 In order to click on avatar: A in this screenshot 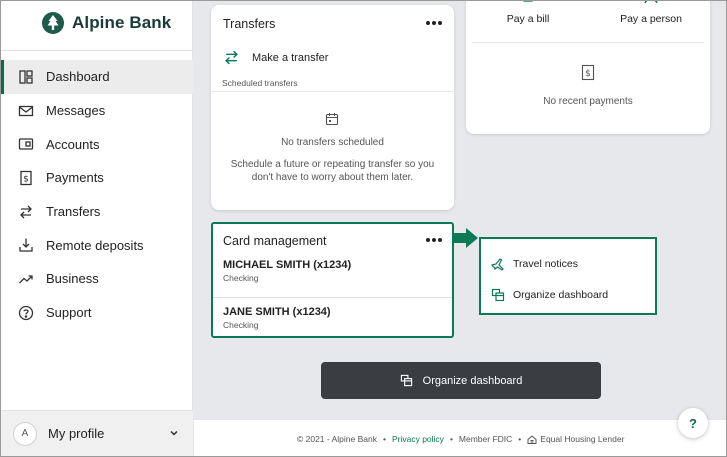, I will do `click(25, 433)`.